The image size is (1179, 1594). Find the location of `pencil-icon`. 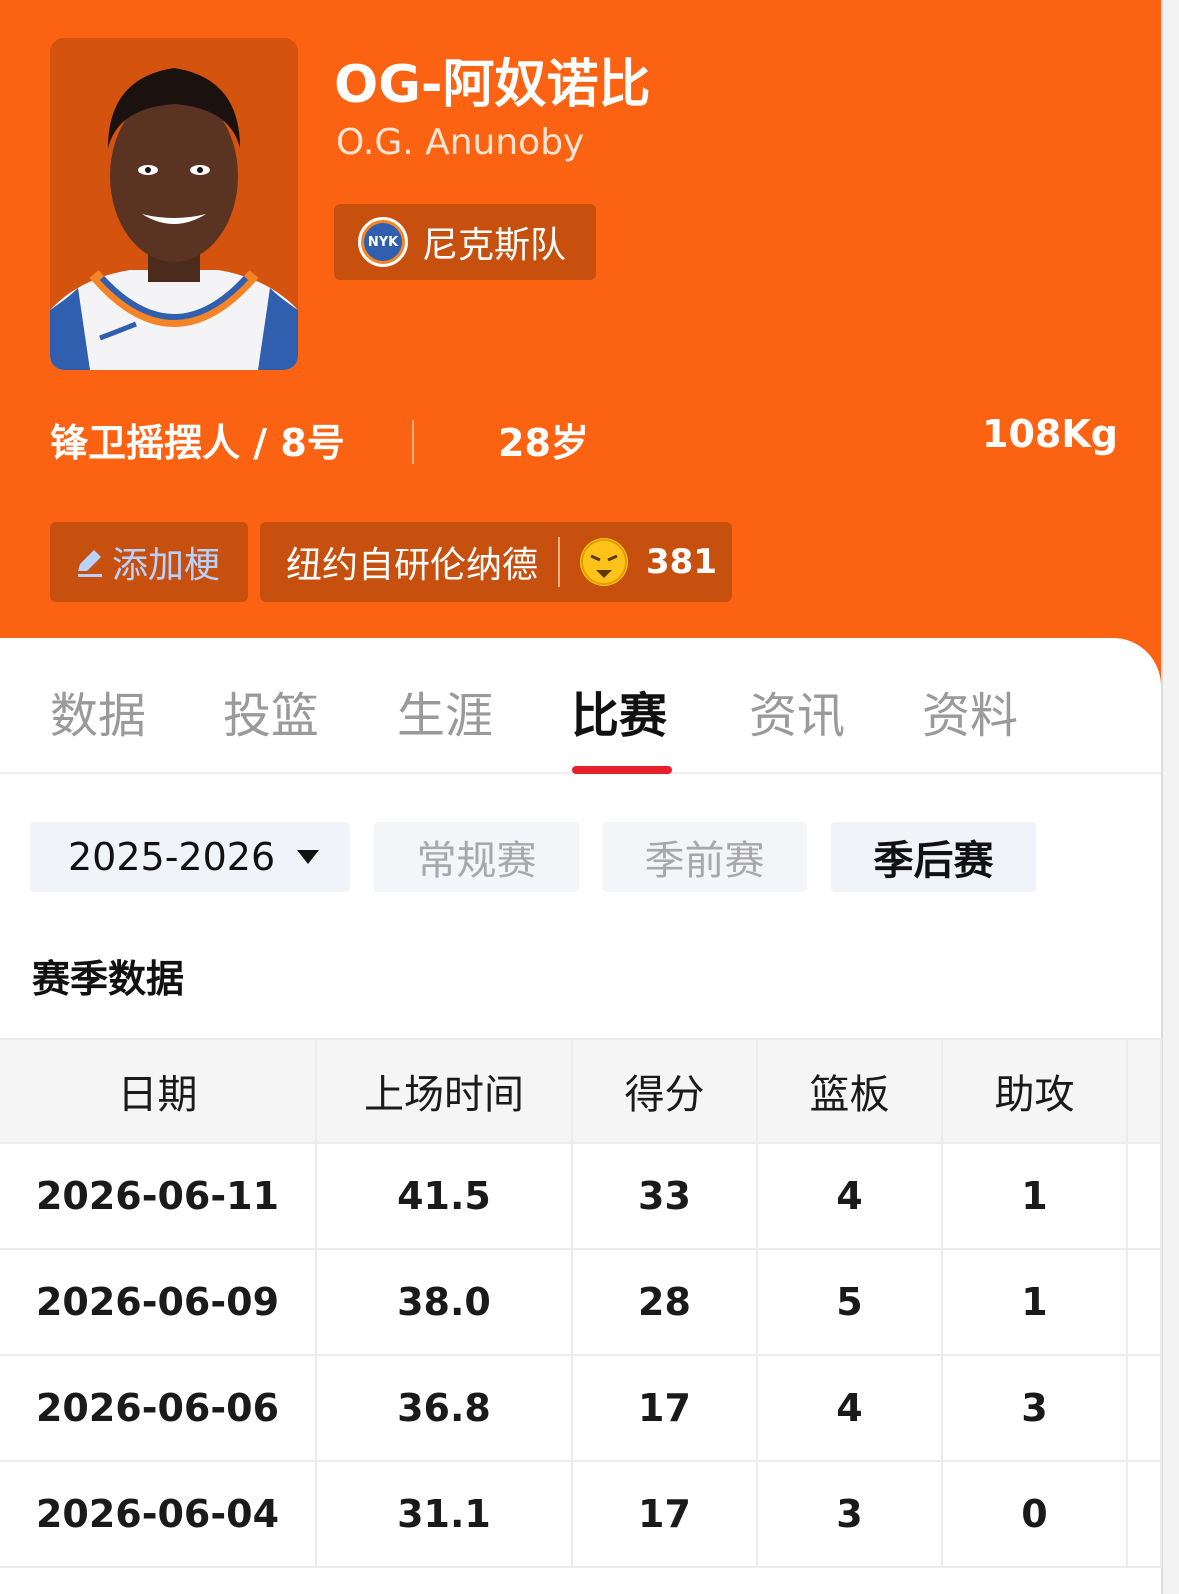

pencil-icon is located at coordinates (90, 563).